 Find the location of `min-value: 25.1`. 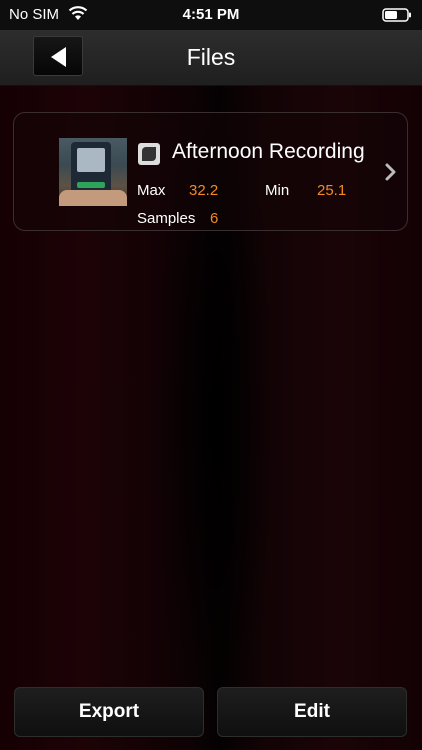

min-value: 25.1 is located at coordinates (332, 190).